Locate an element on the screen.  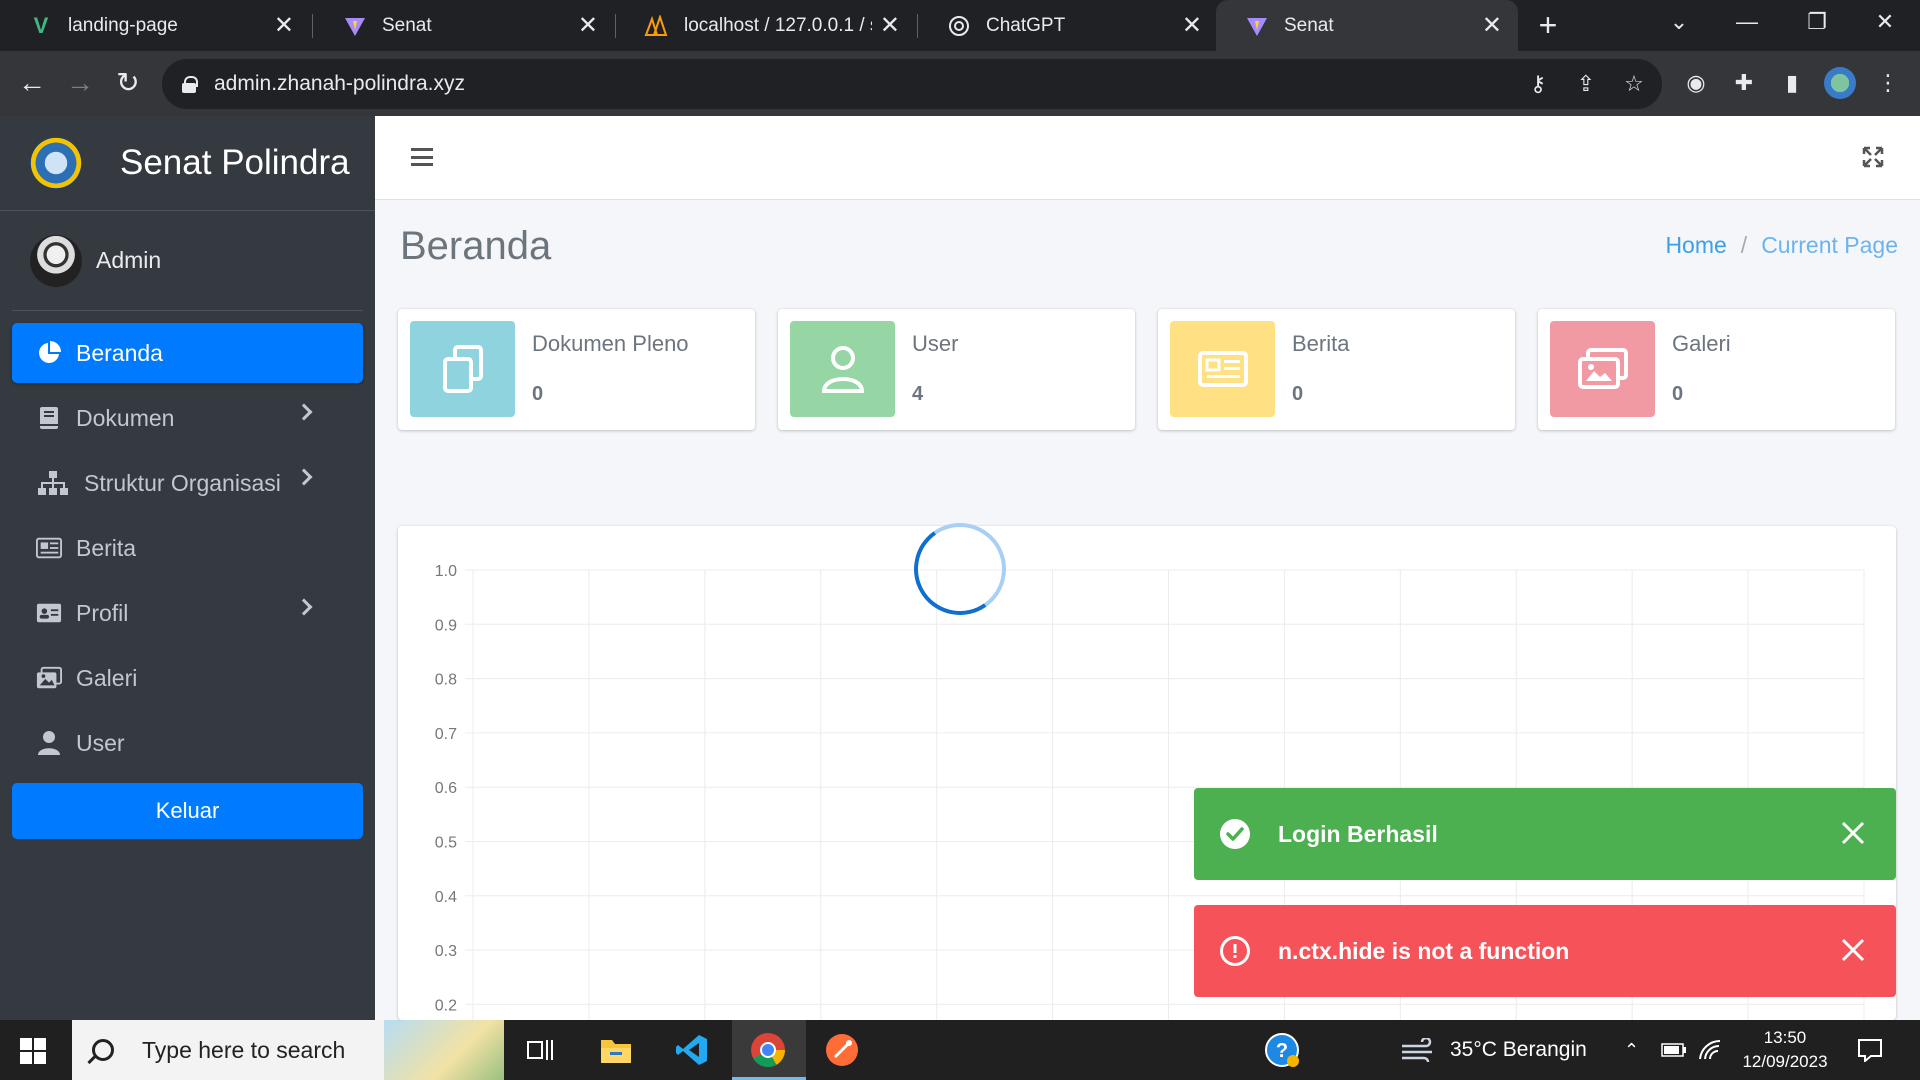
chatgpt-icon is located at coordinates (959, 26).